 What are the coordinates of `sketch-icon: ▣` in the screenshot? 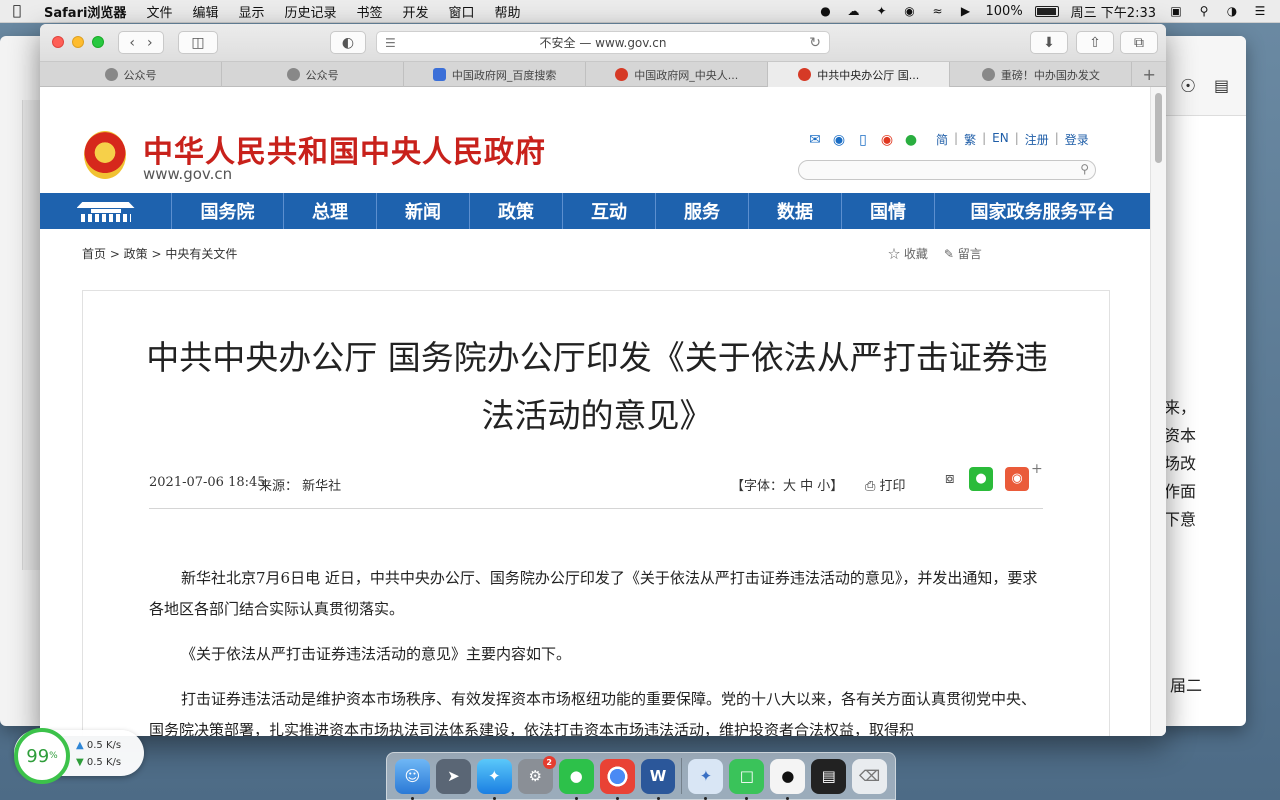 It's located at (1176, 11).